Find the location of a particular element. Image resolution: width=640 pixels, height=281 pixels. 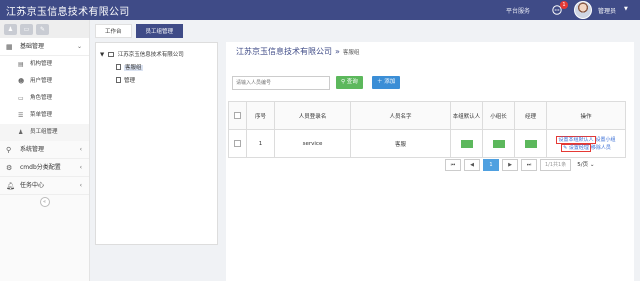

sidebar-menu-label: cmdb分类配置 is located at coordinates (40, 167).